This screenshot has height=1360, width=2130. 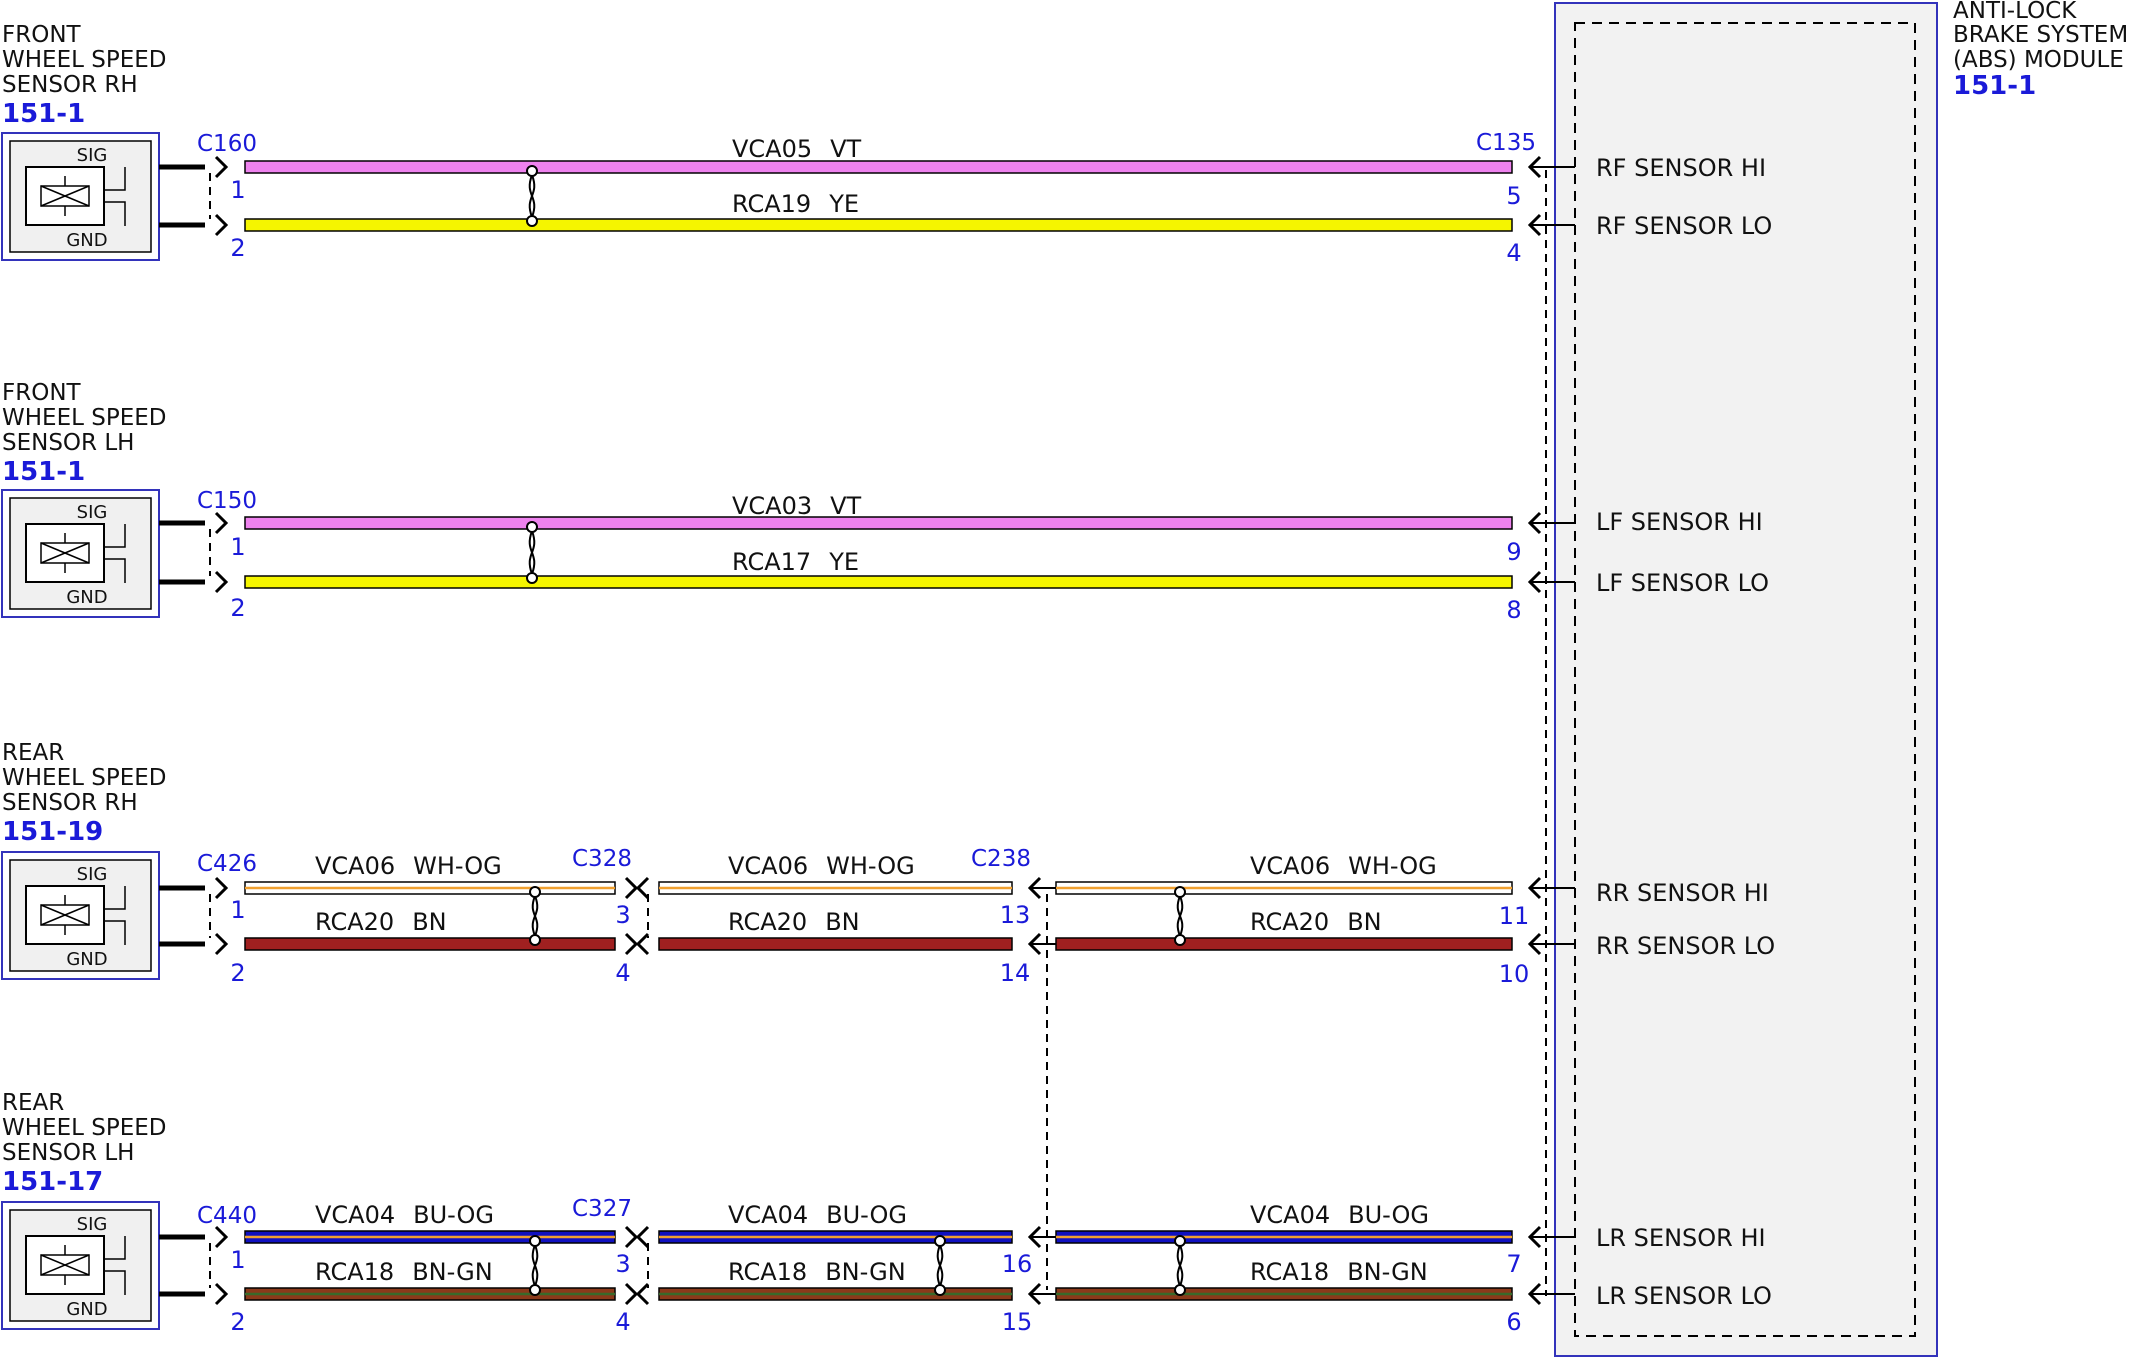 I want to click on pin-c238-16: 16, so click(x=1017, y=1264).